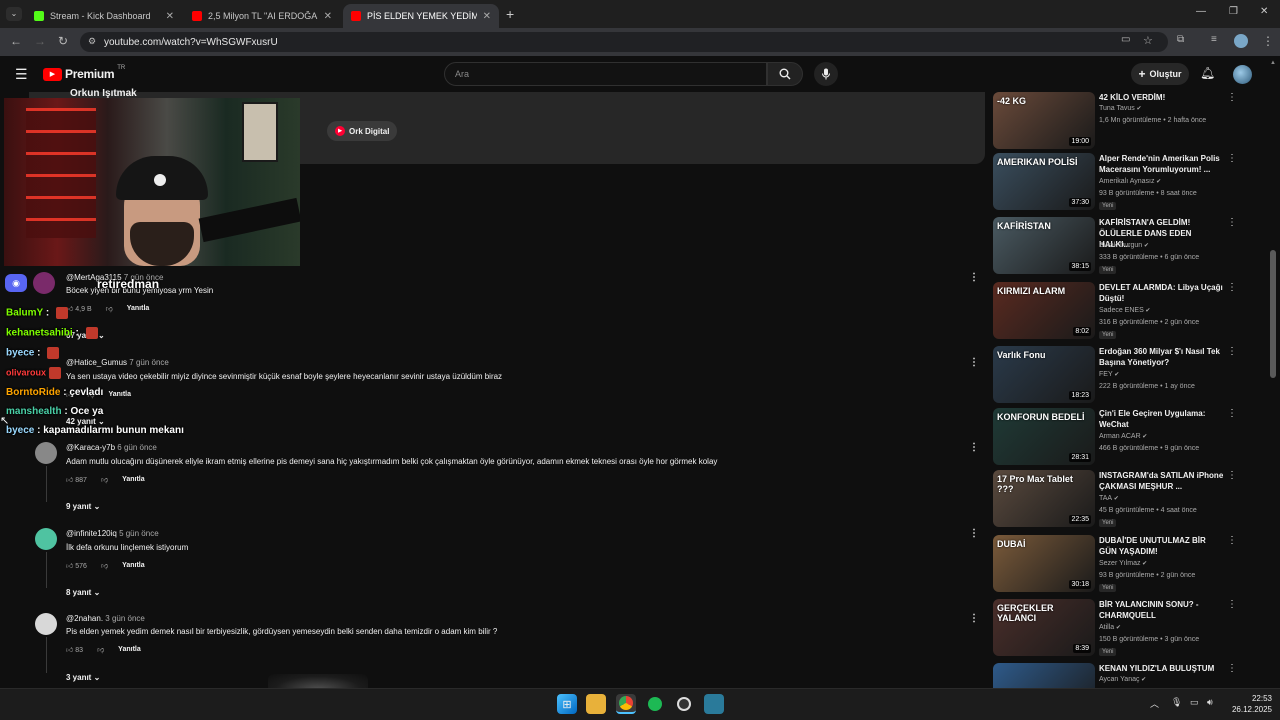 The image size is (1280, 720). I want to click on comment-author: @Karaca-y7b, so click(90, 447).